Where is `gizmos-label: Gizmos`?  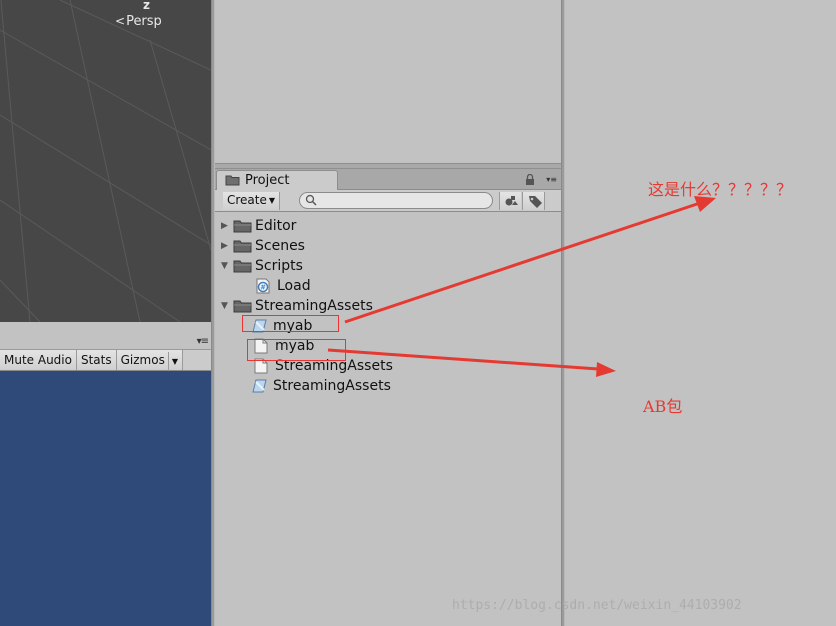
gizmos-label: Gizmos is located at coordinates (142, 360).